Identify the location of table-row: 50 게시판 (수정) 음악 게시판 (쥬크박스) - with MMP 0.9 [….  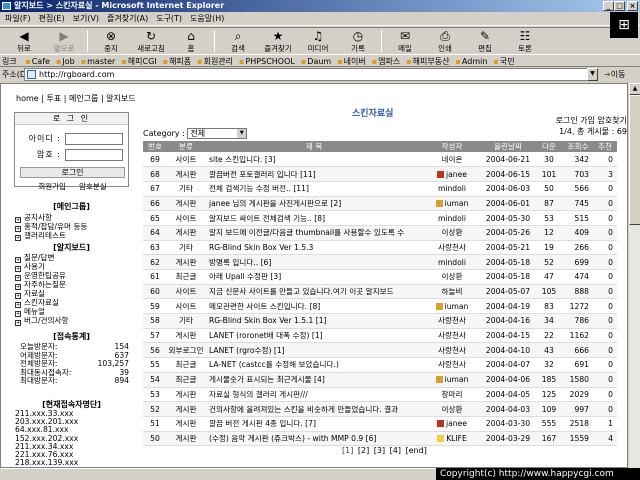
(380, 439).